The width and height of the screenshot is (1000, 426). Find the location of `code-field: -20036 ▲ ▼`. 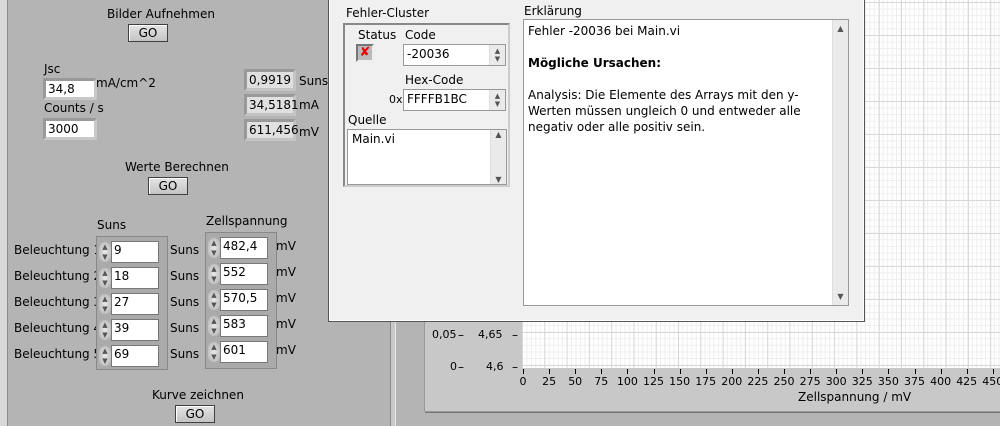

code-field: -20036 ▲ ▼ is located at coordinates (454, 55).